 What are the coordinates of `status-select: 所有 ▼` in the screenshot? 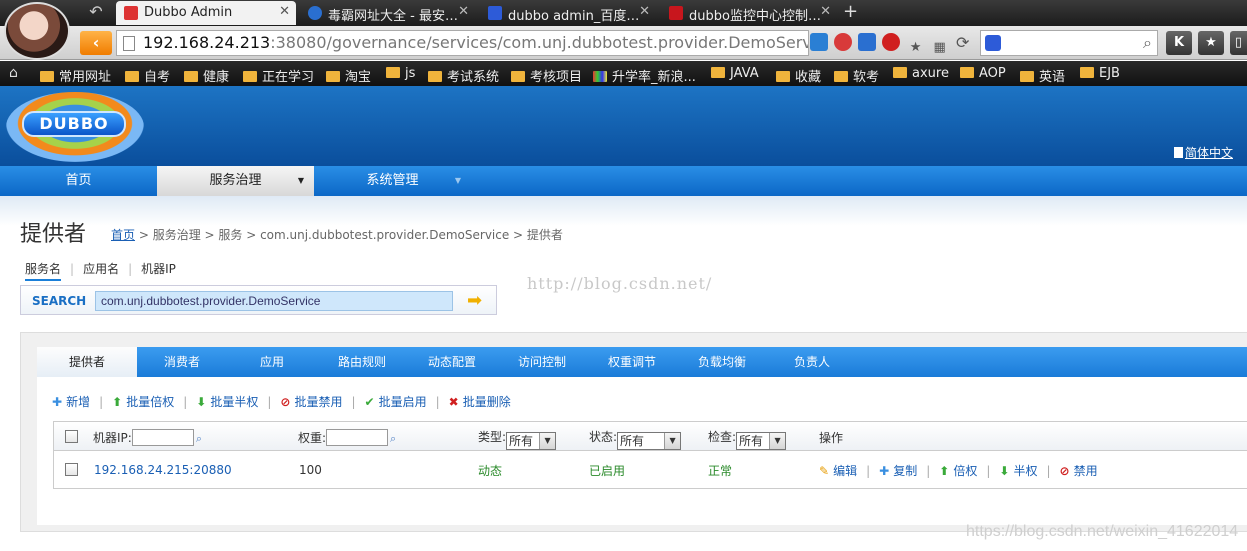 It's located at (649, 441).